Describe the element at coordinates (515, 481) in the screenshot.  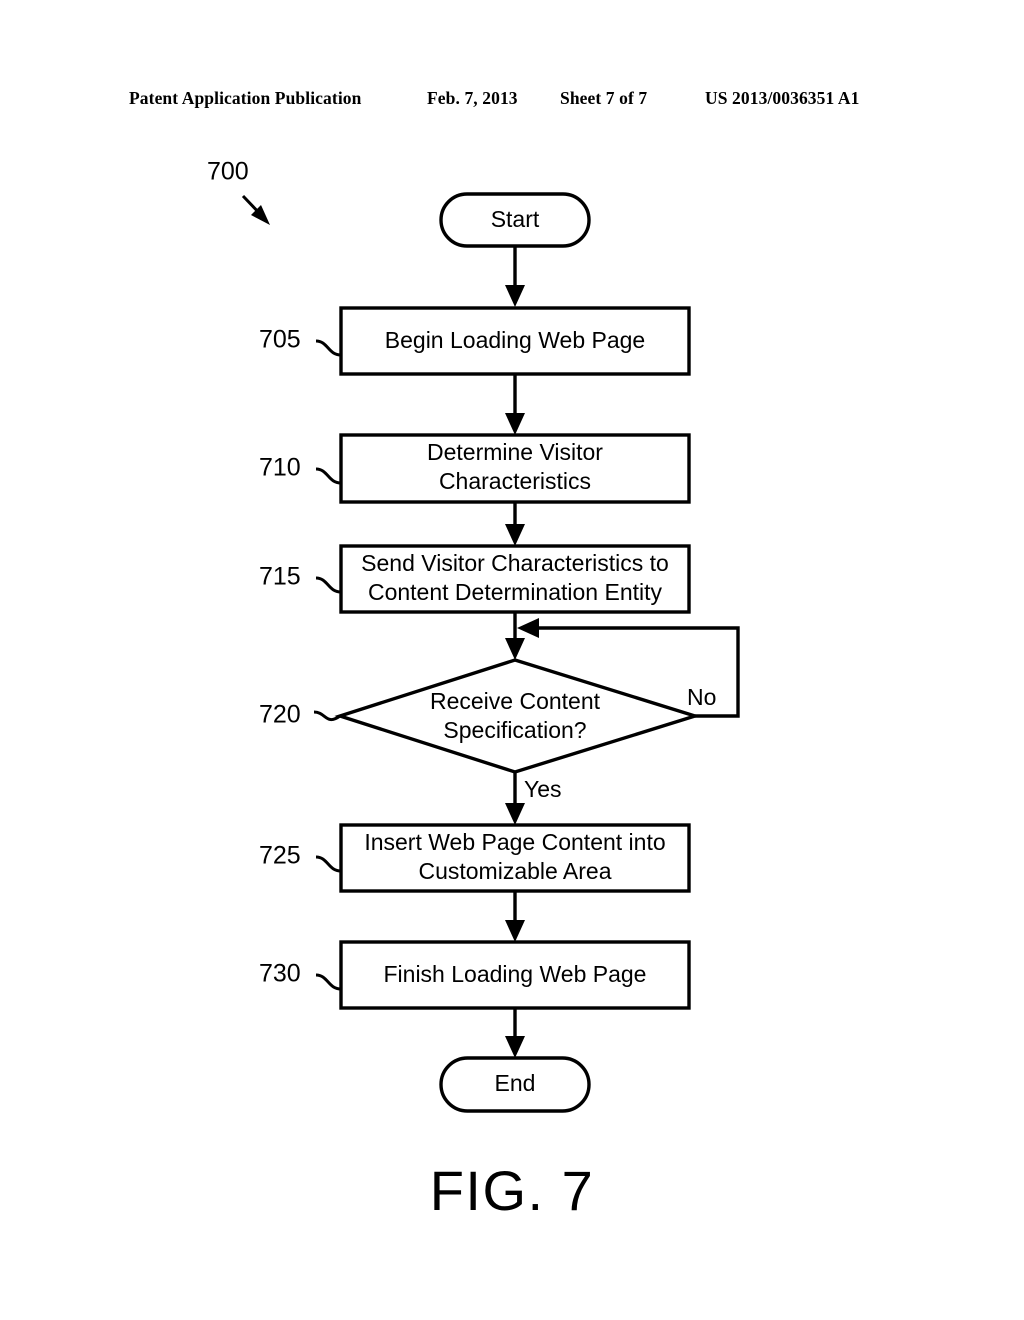
I see `node-710-label-line2: Characteristics` at that location.